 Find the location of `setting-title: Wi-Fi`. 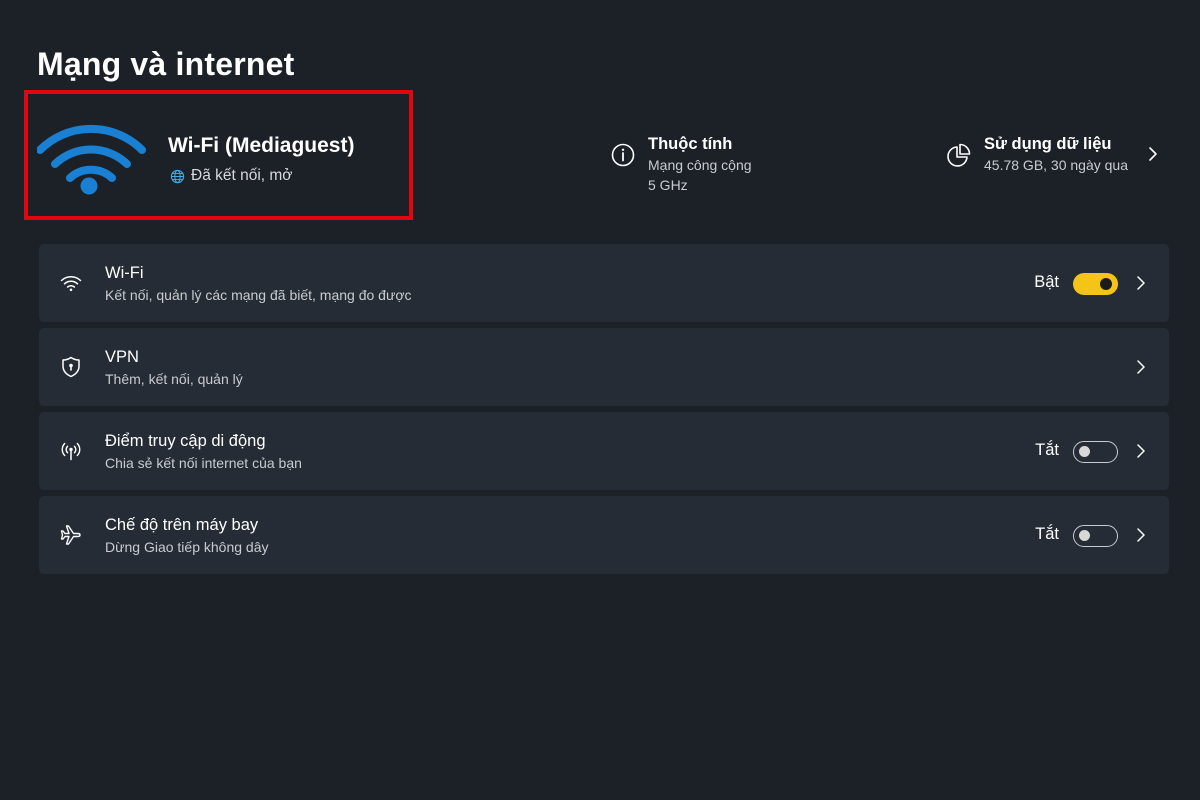

setting-title: Wi-Fi is located at coordinates (124, 273).